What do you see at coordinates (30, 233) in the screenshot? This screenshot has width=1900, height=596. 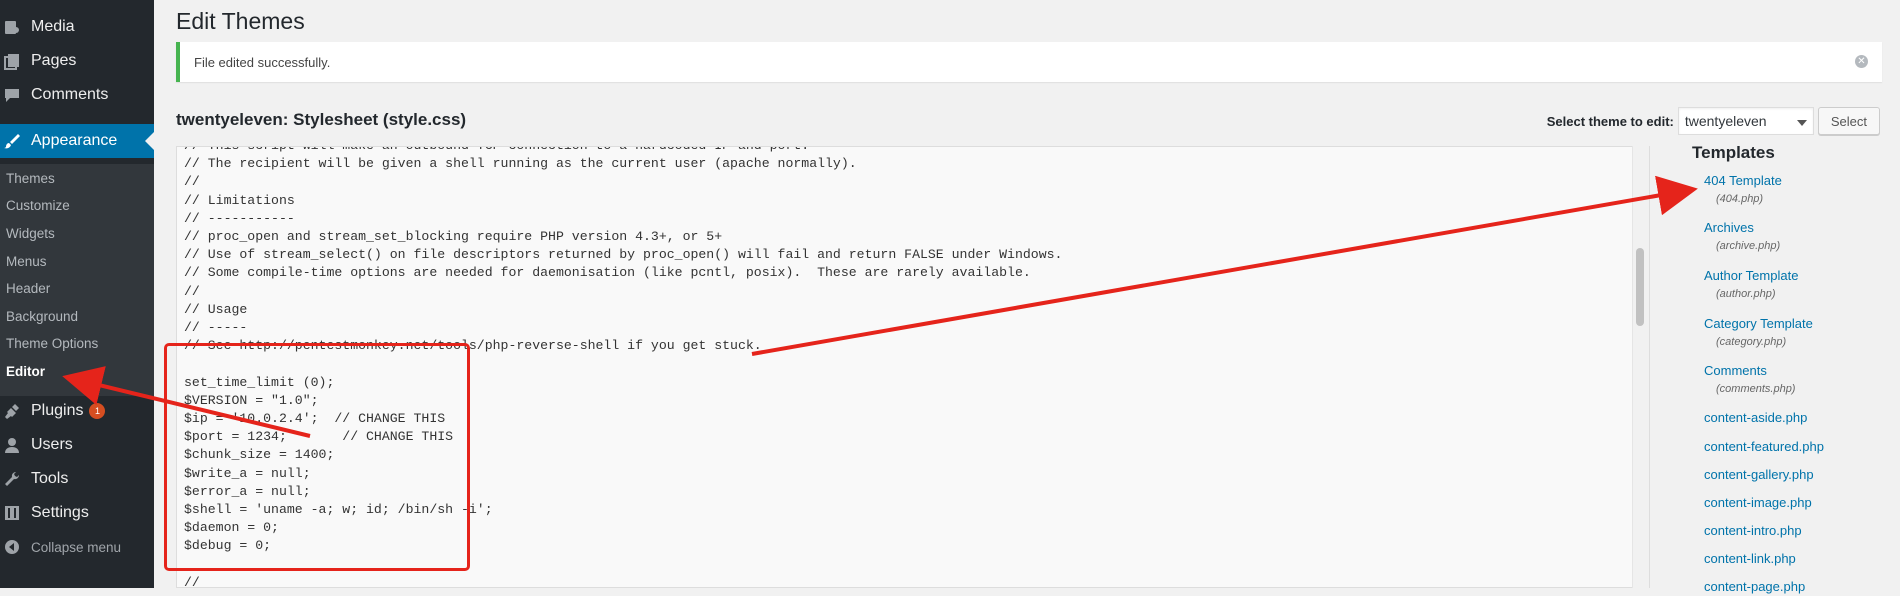 I see `submenu-widgets: Widgets` at bounding box center [30, 233].